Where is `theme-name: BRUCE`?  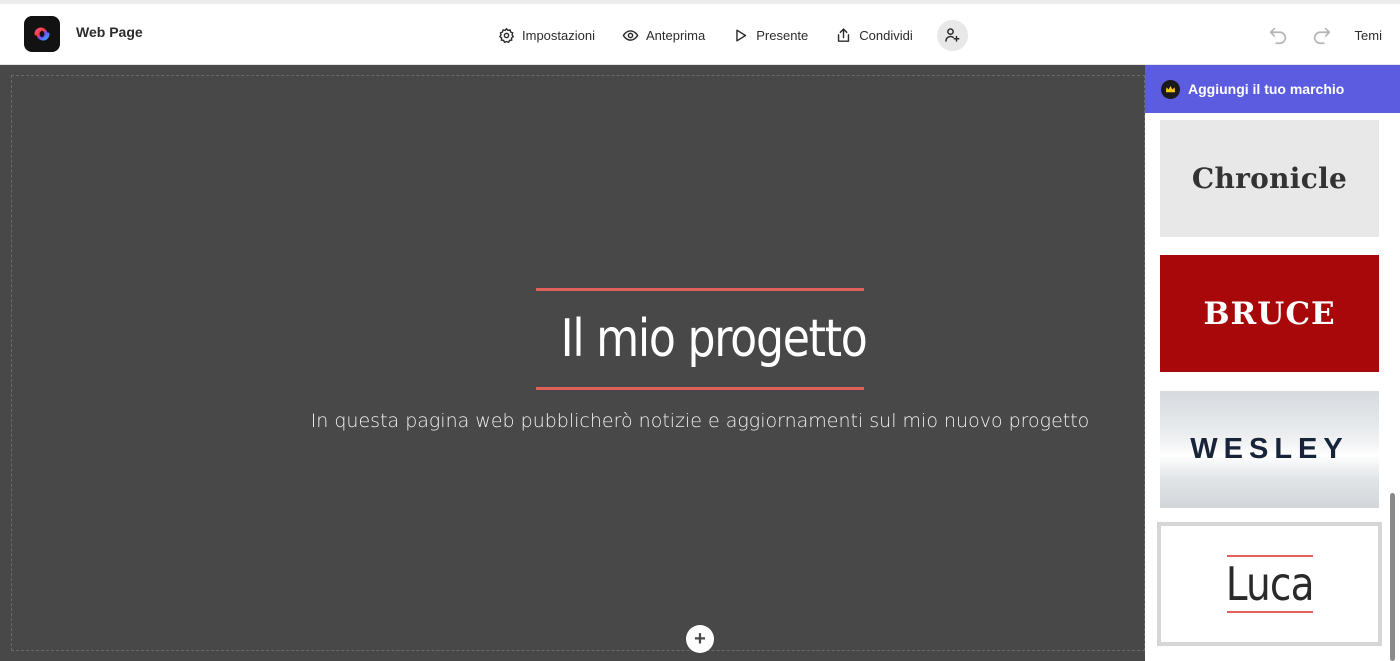 theme-name: BRUCE is located at coordinates (1269, 313).